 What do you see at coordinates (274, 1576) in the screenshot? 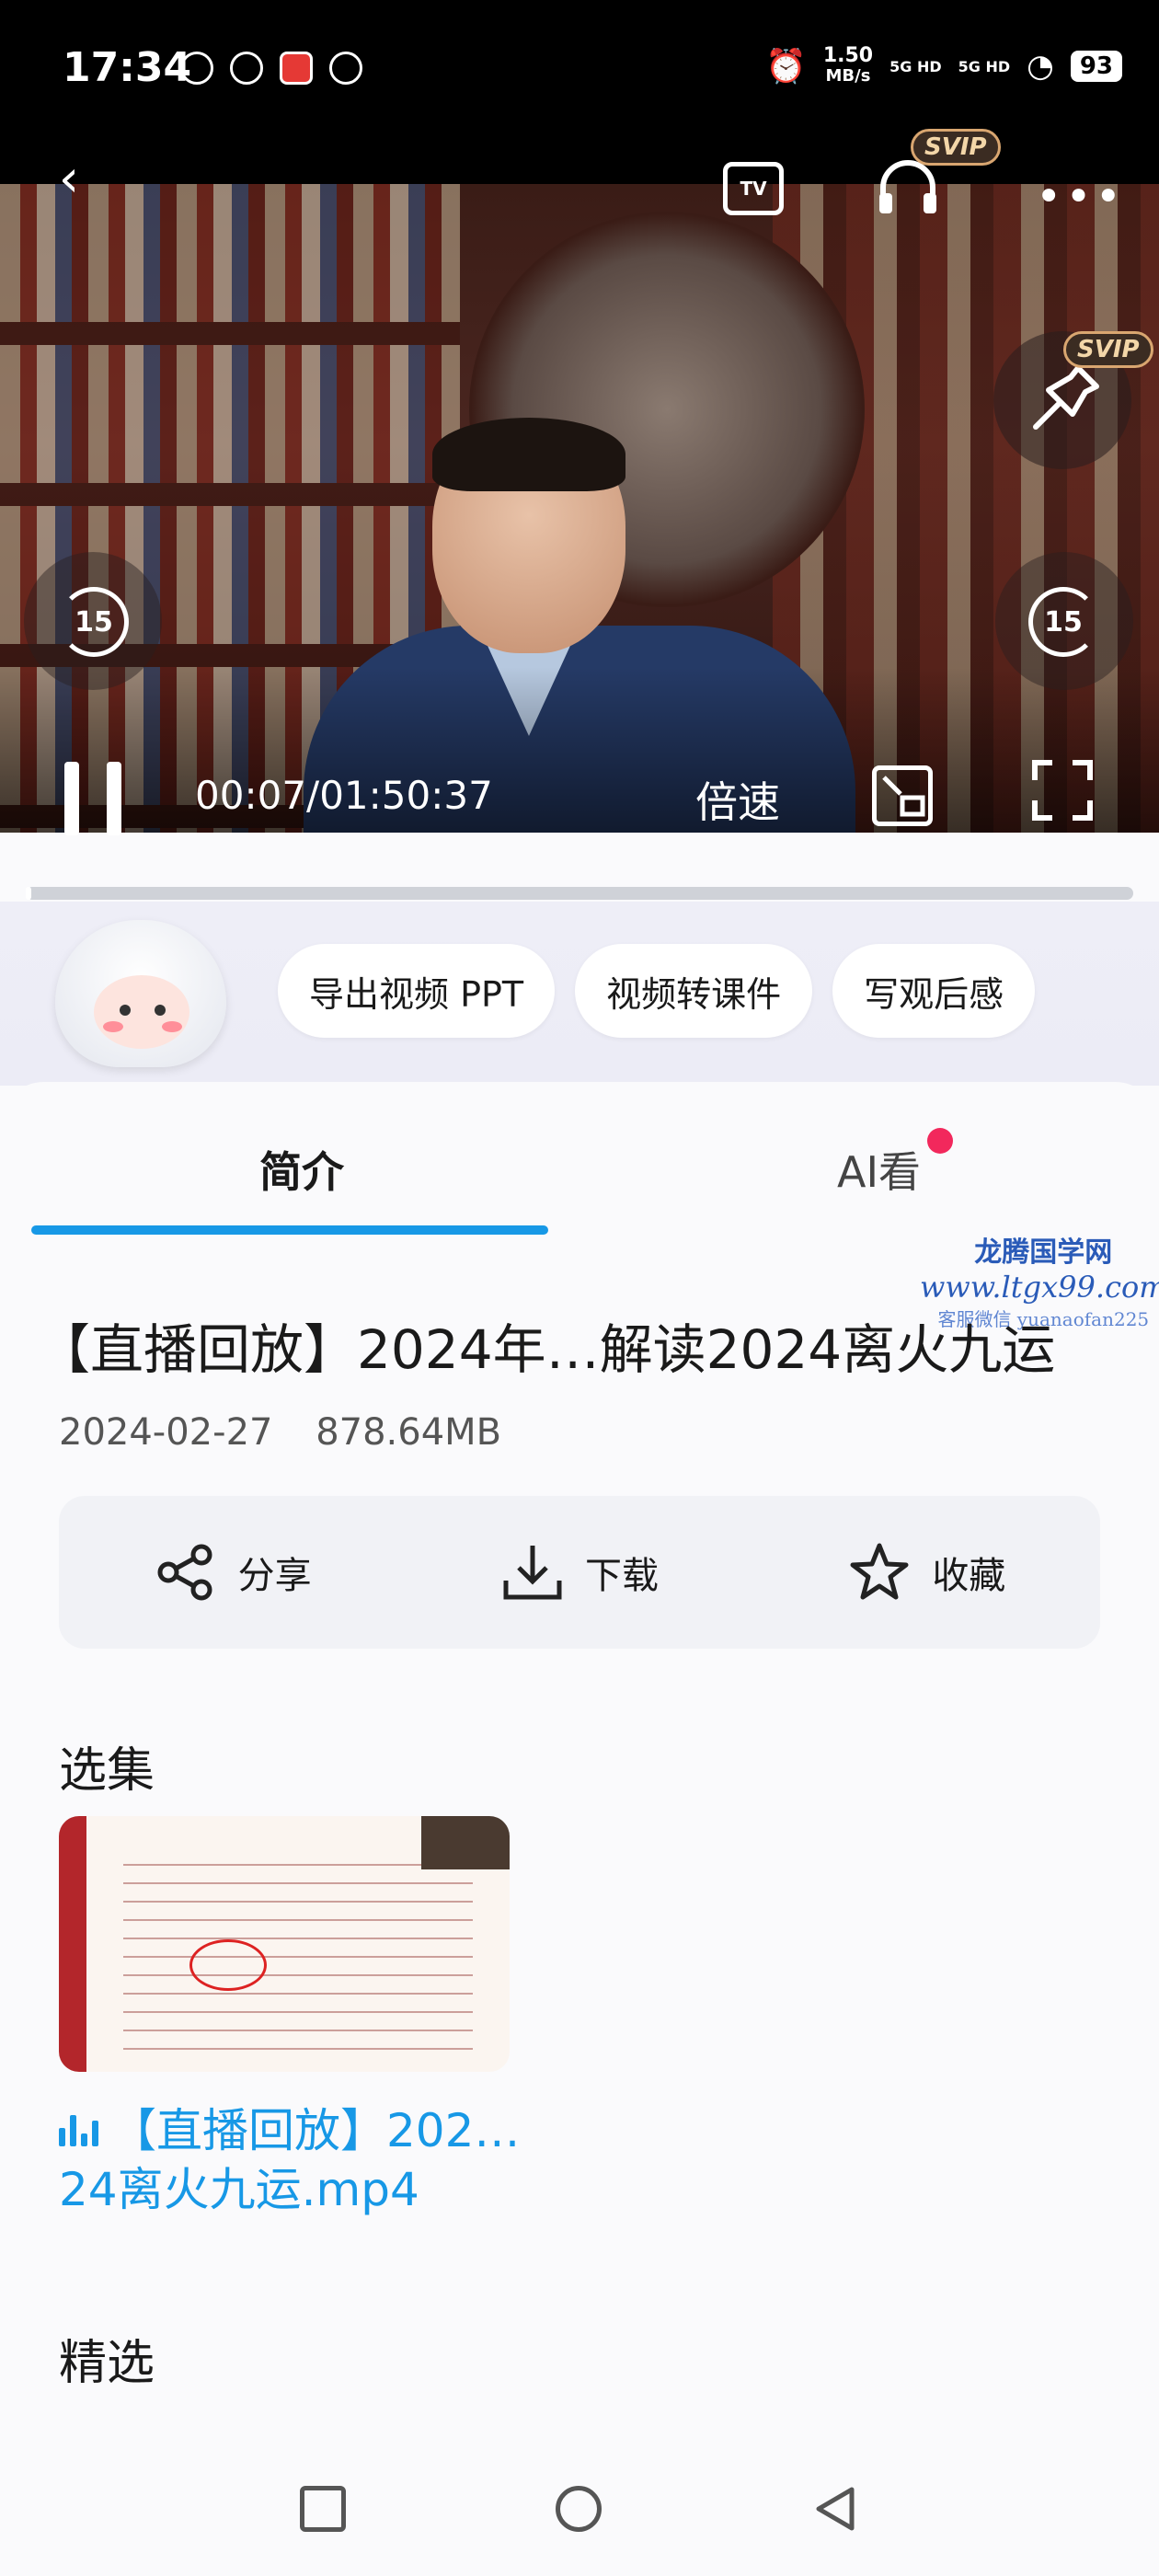
I see `share-label: 分享` at bounding box center [274, 1576].